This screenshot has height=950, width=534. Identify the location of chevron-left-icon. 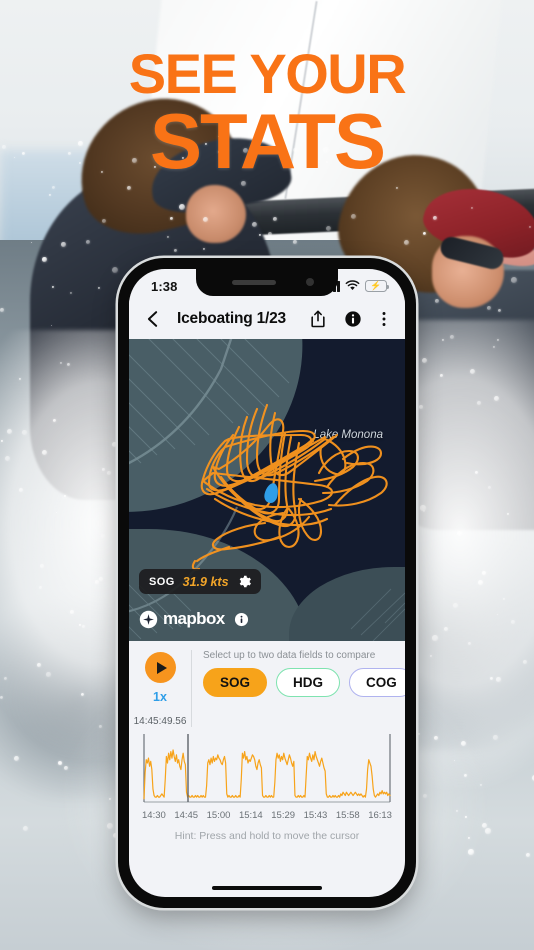
(153, 319).